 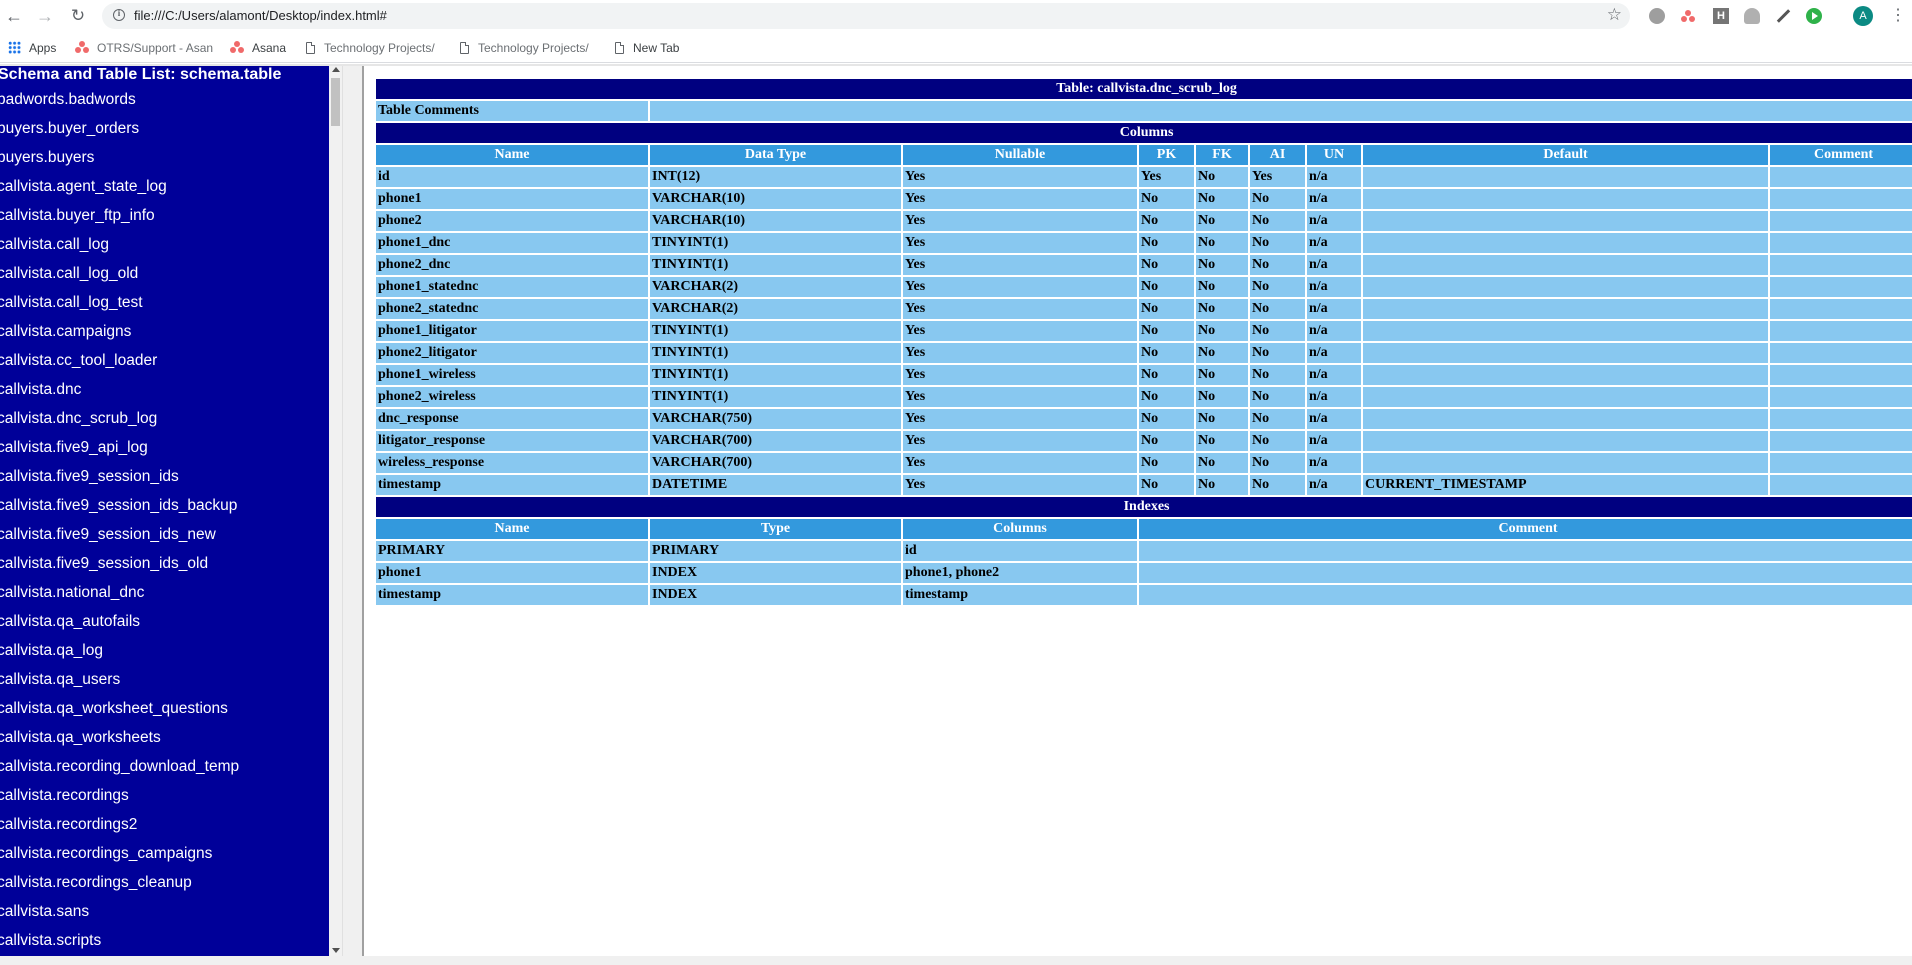 What do you see at coordinates (119, 162) in the screenshot?
I see `table-list-item: buyers.buyers` at bounding box center [119, 162].